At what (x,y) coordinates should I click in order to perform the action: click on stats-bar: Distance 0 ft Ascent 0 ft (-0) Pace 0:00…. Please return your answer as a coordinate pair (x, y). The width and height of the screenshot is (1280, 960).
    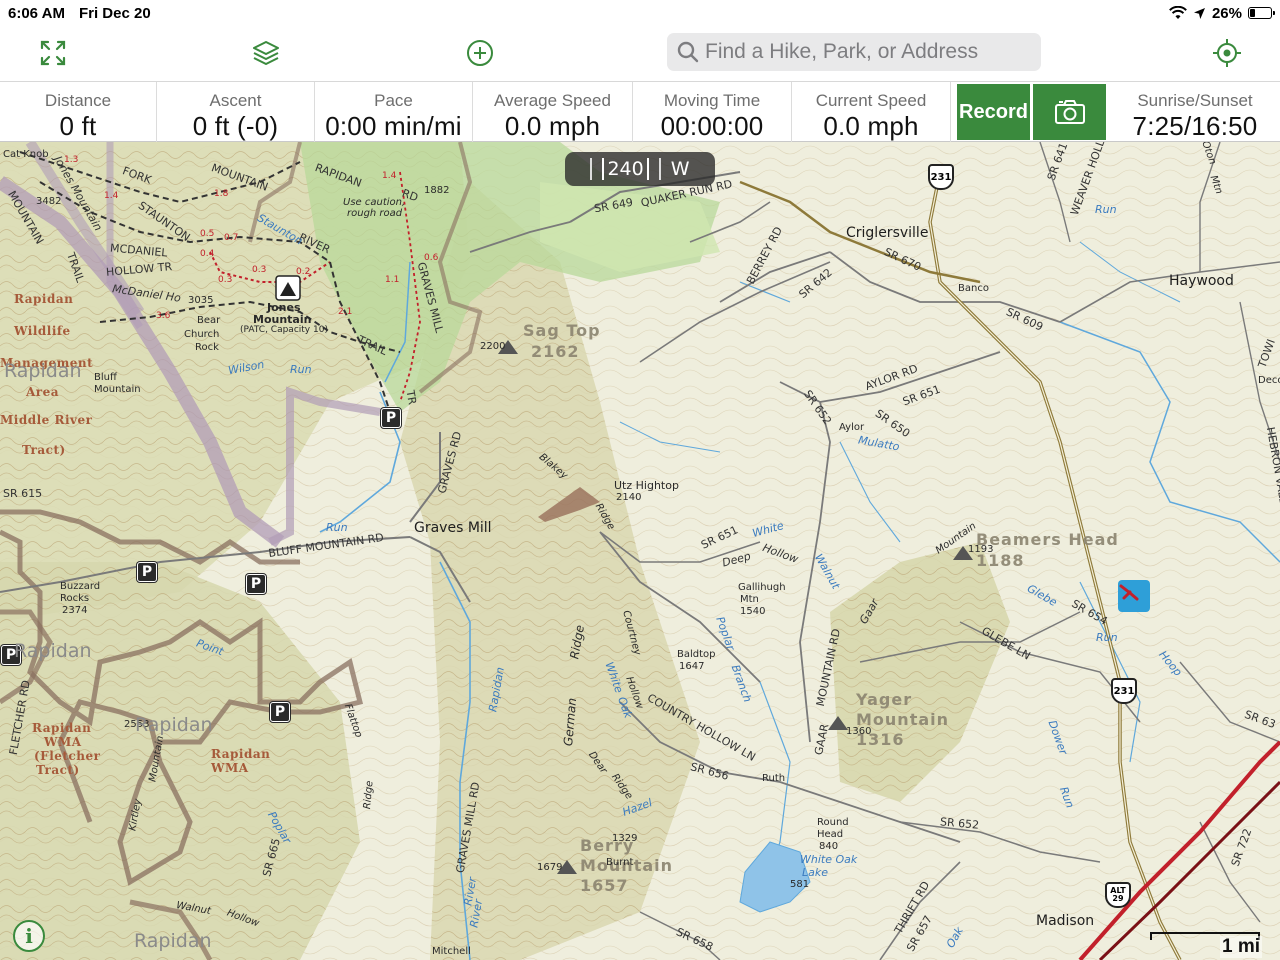
    Looking at the image, I should click on (640, 111).